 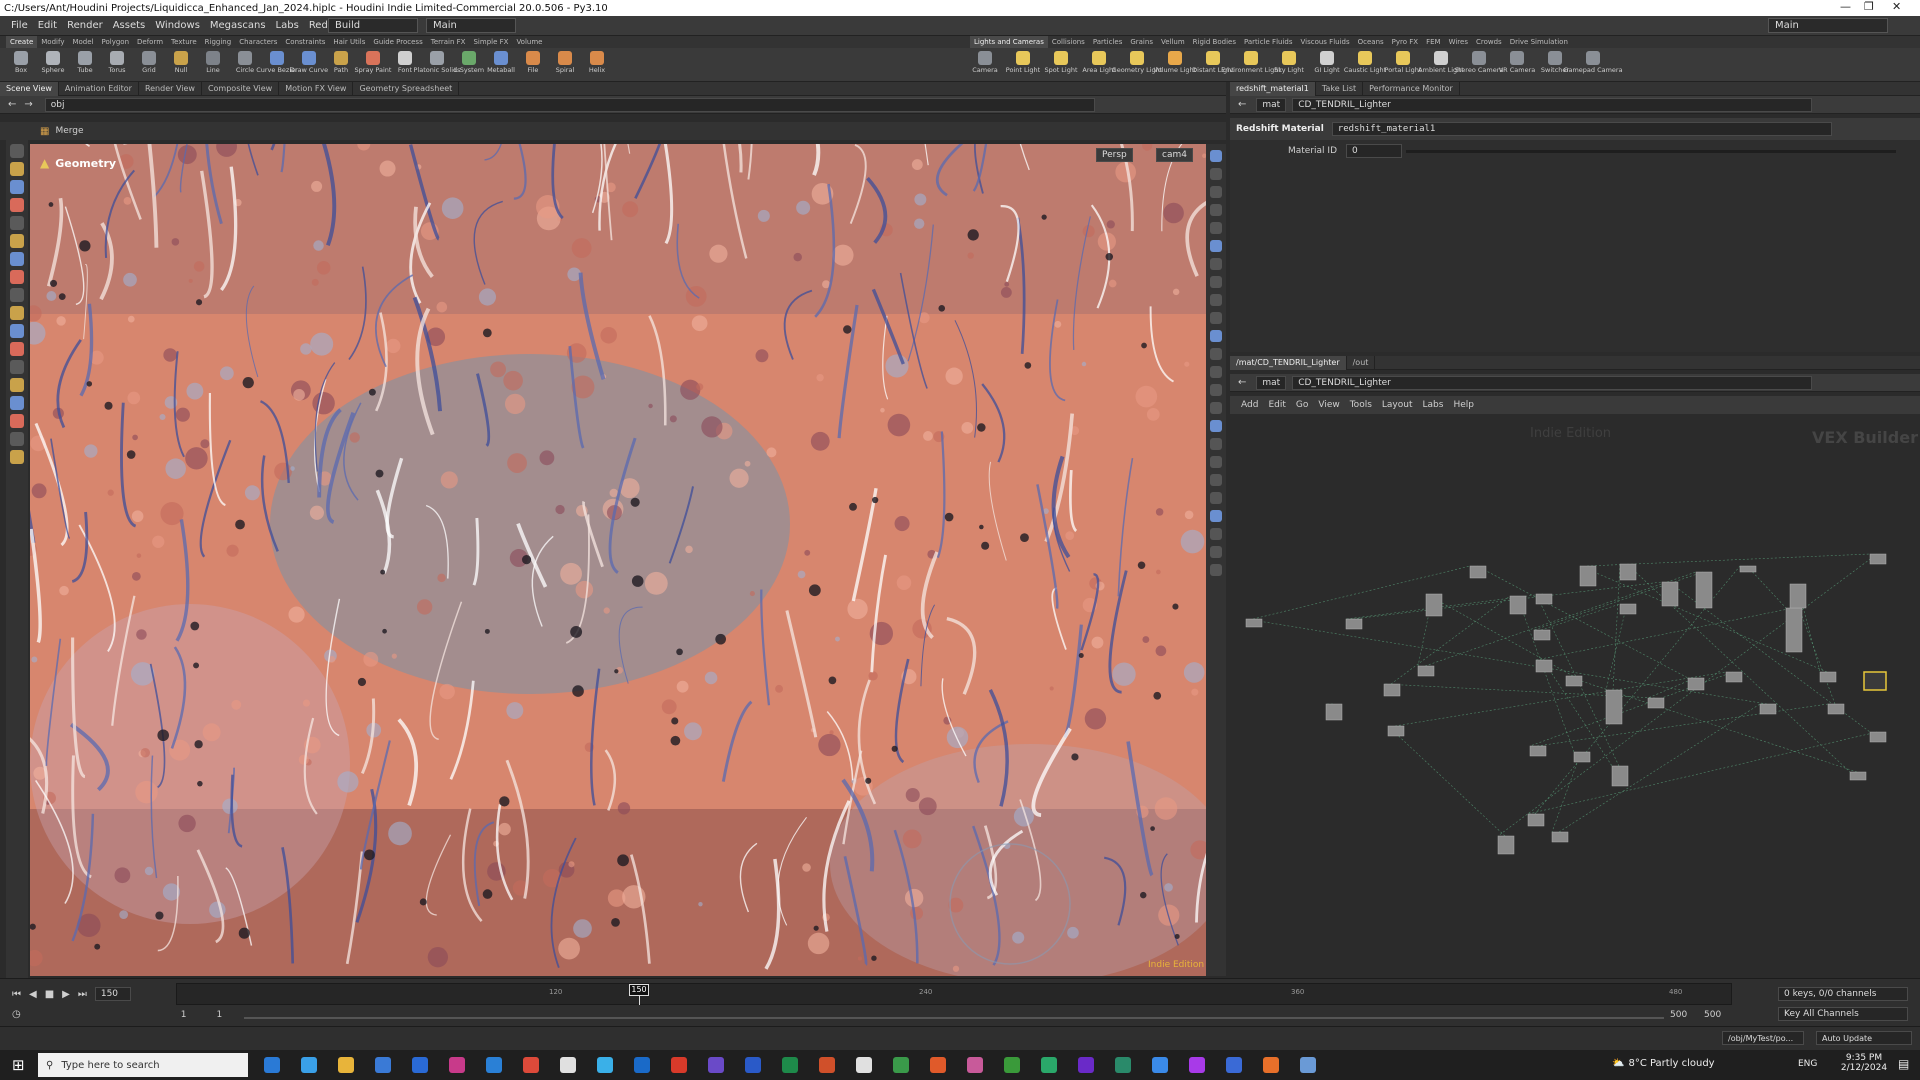 I want to click on menu-render: Render, so click(x=85, y=25).